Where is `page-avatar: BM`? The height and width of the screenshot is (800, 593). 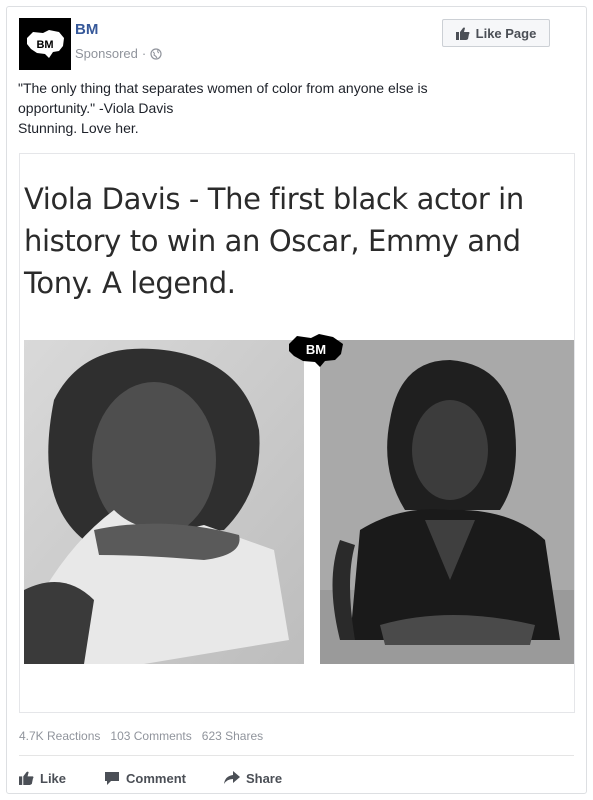
page-avatar: BM is located at coordinates (45, 44).